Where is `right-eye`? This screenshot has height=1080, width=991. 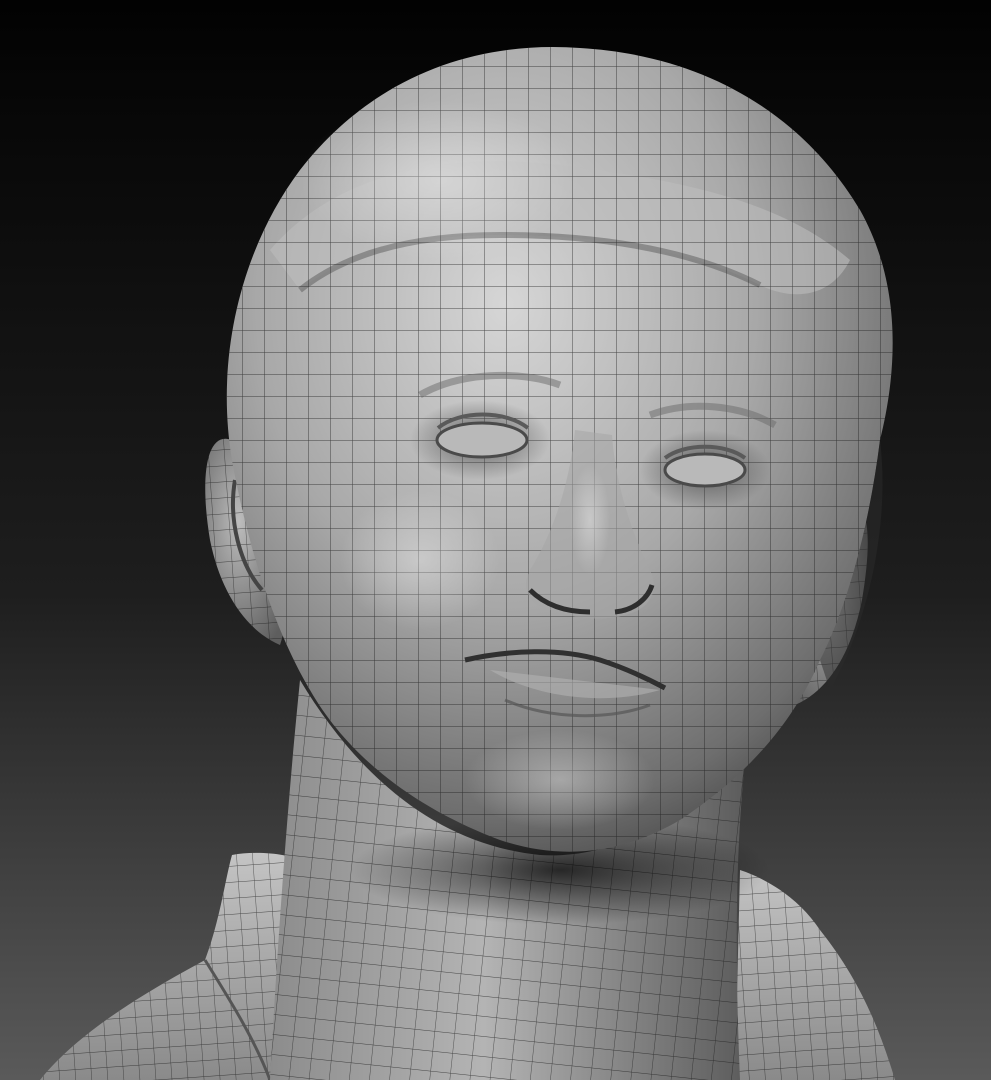
right-eye is located at coordinates (705, 470).